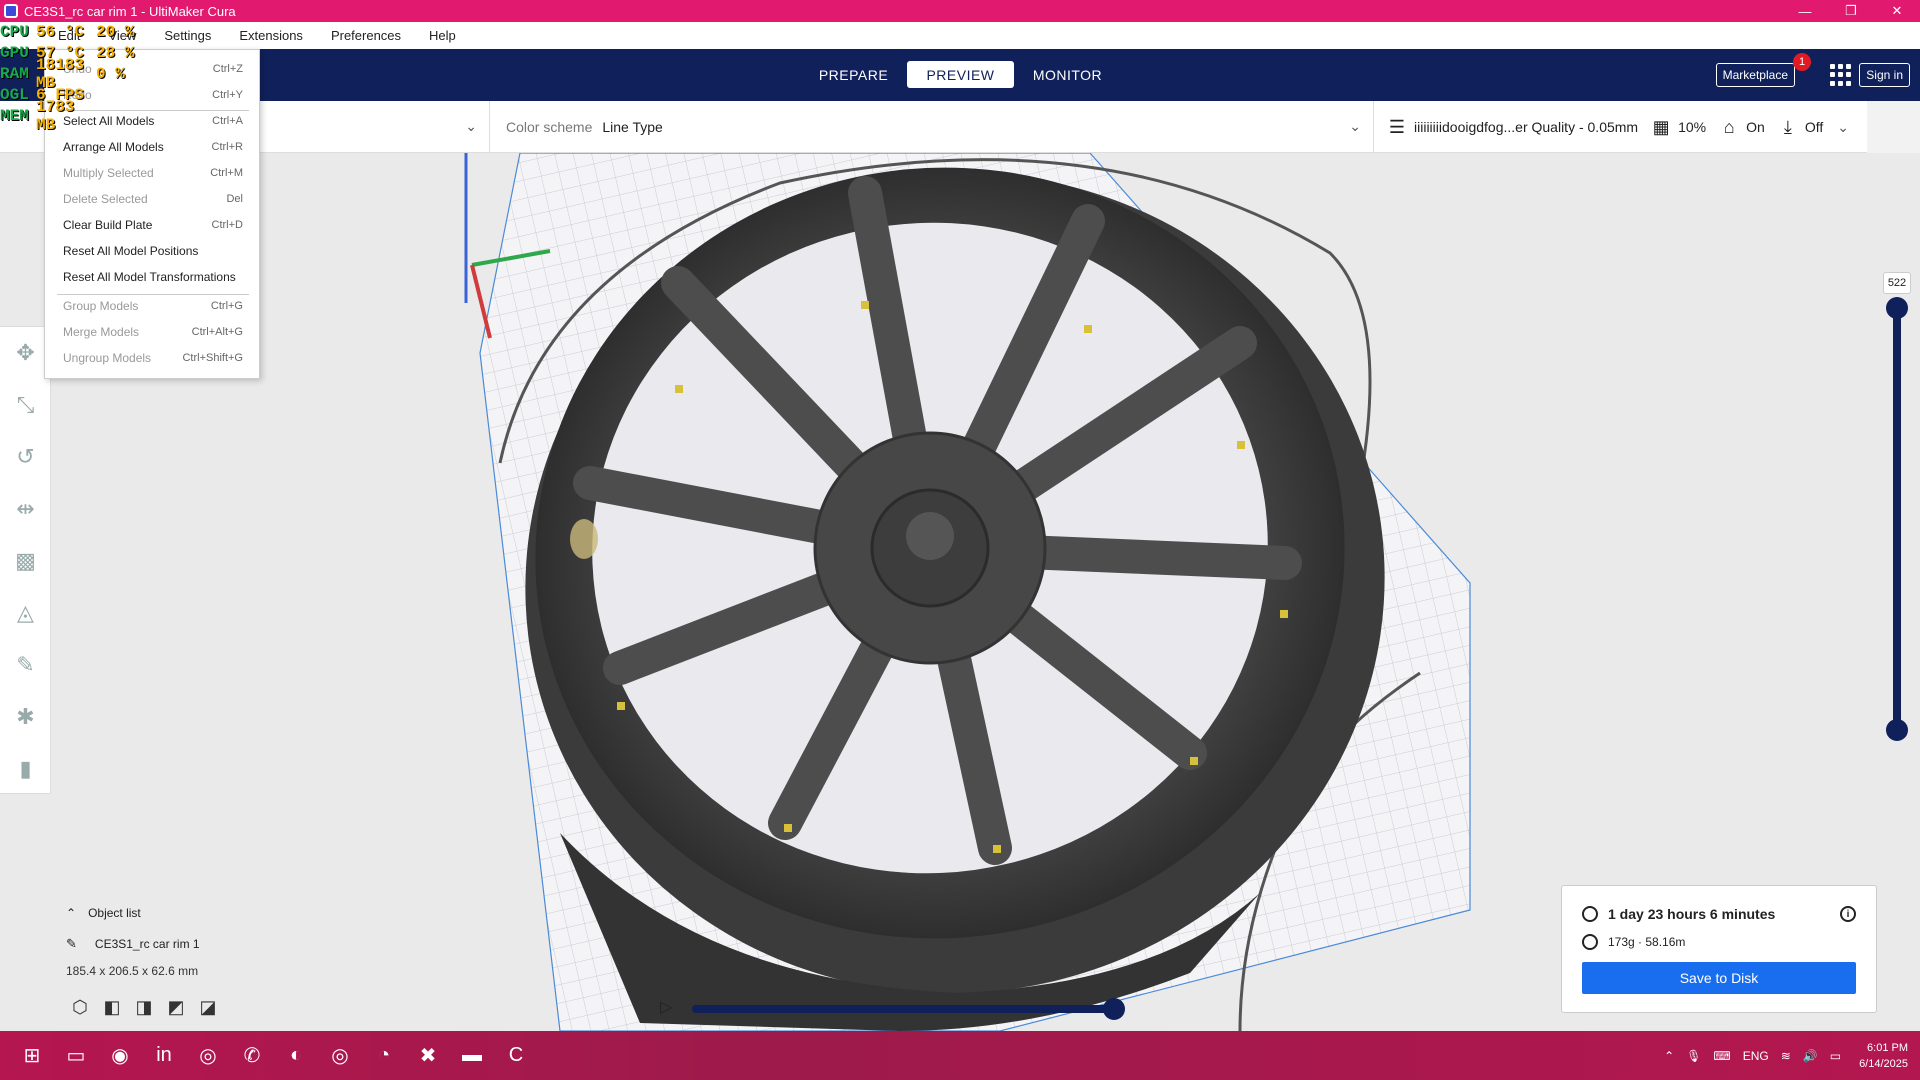  What do you see at coordinates (153, 306) in the screenshot?
I see `menu-item-group: Group Models Ctrl+G` at bounding box center [153, 306].